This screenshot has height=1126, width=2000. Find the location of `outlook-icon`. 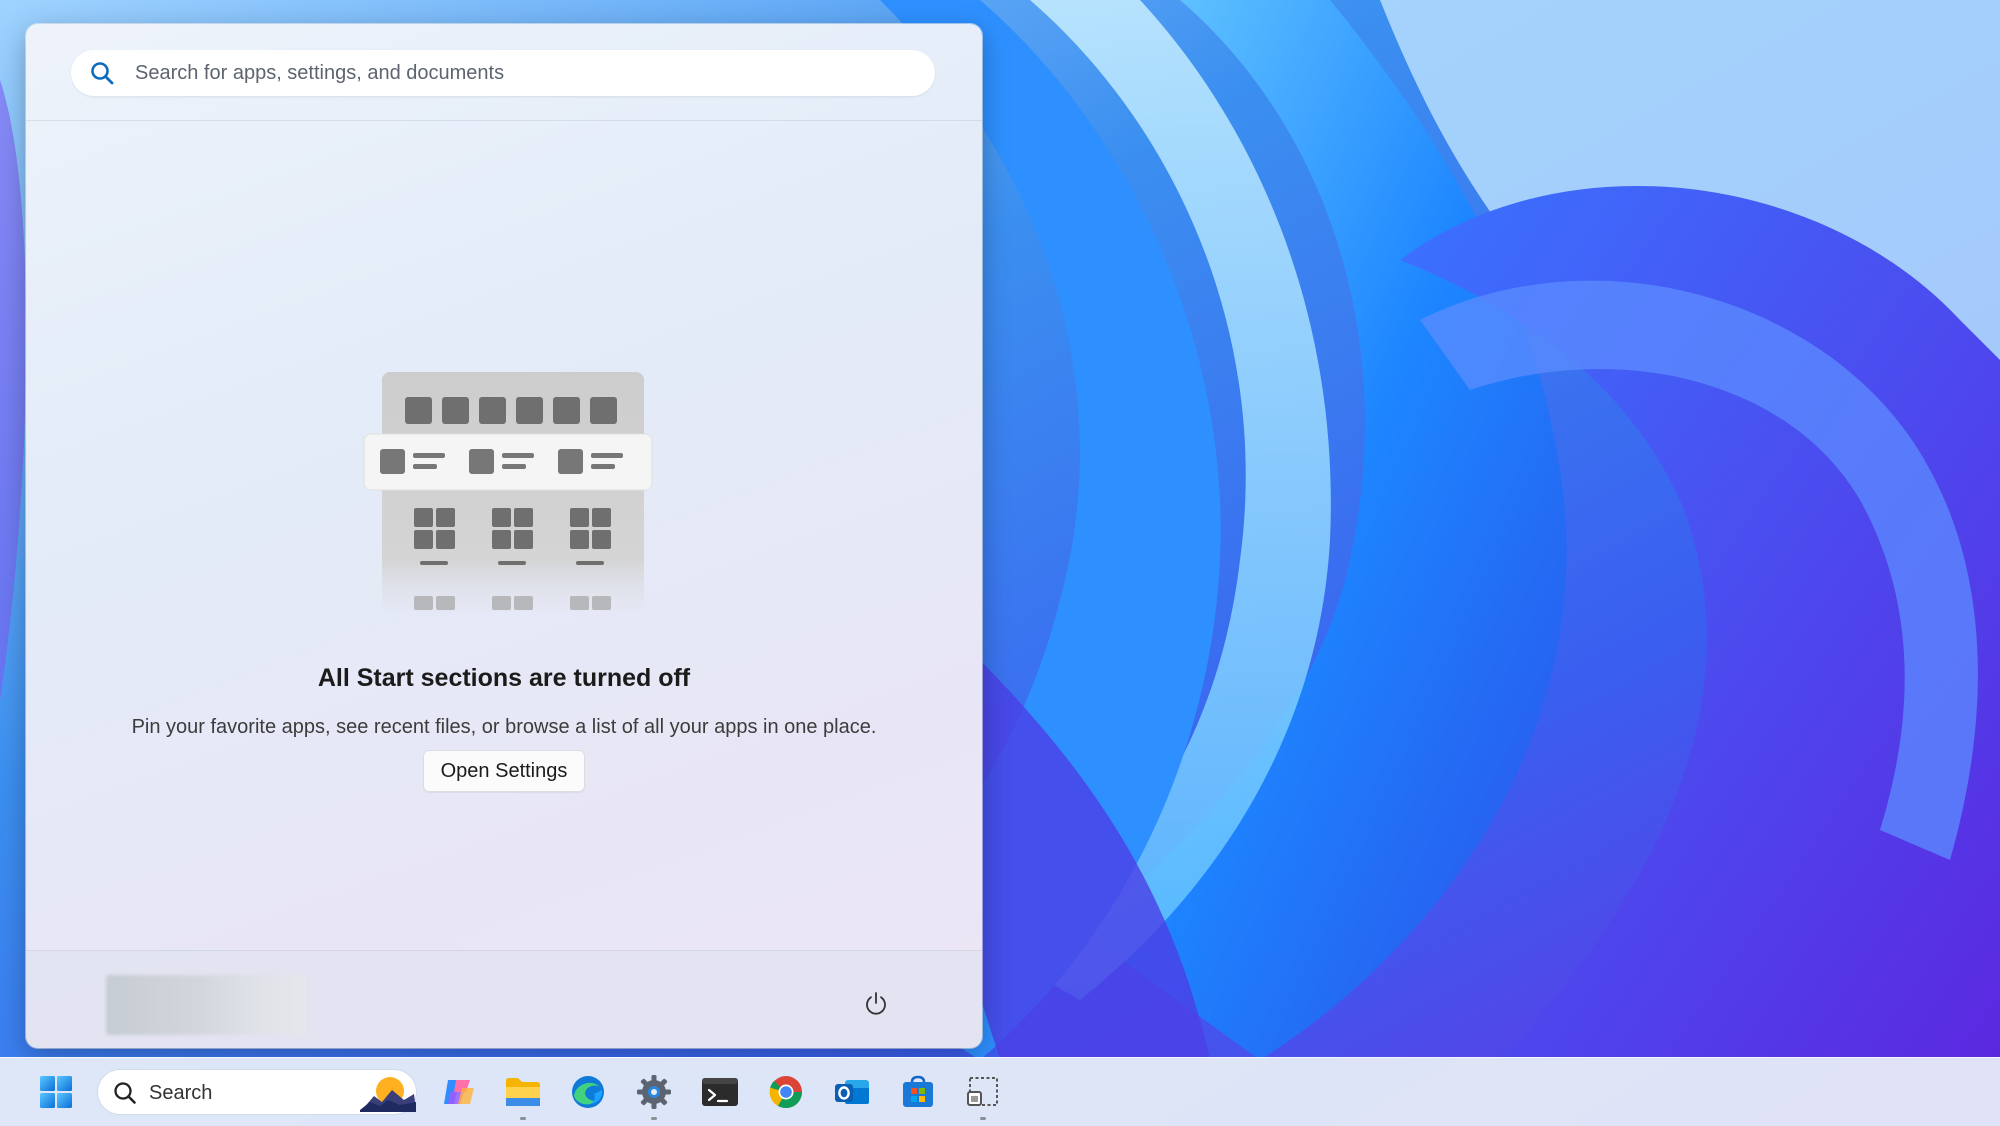

outlook-icon is located at coordinates (852, 1092).